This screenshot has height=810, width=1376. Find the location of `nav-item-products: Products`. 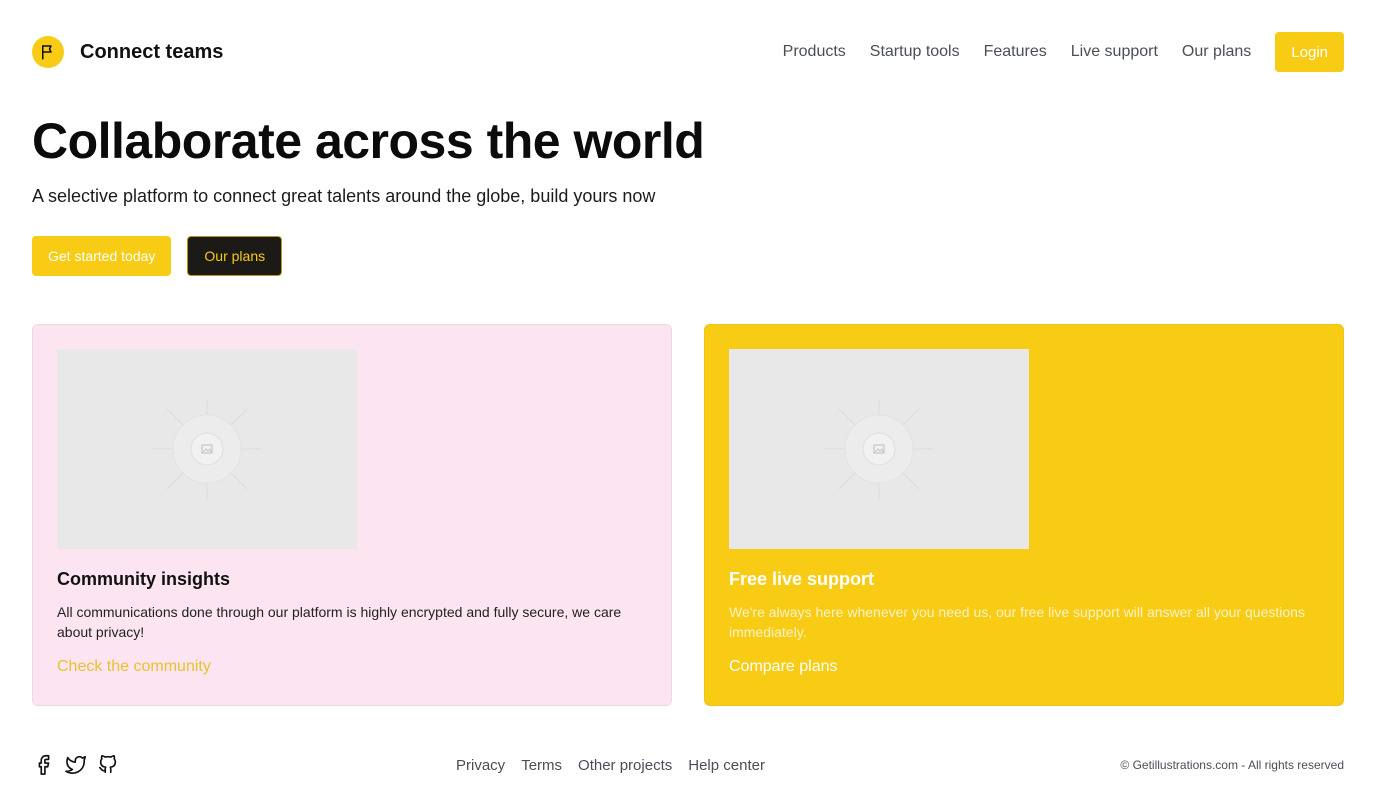

nav-item-products: Products is located at coordinates (814, 52).